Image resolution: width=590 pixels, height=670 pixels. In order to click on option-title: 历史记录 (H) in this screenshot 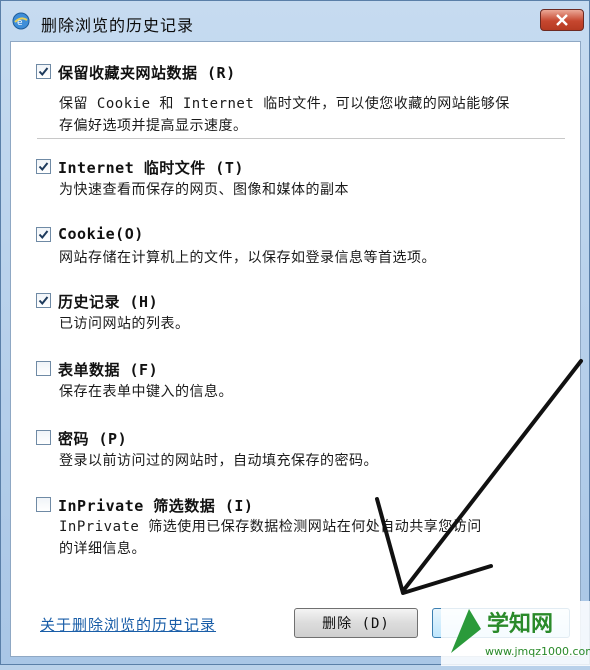, I will do `click(108, 301)`.